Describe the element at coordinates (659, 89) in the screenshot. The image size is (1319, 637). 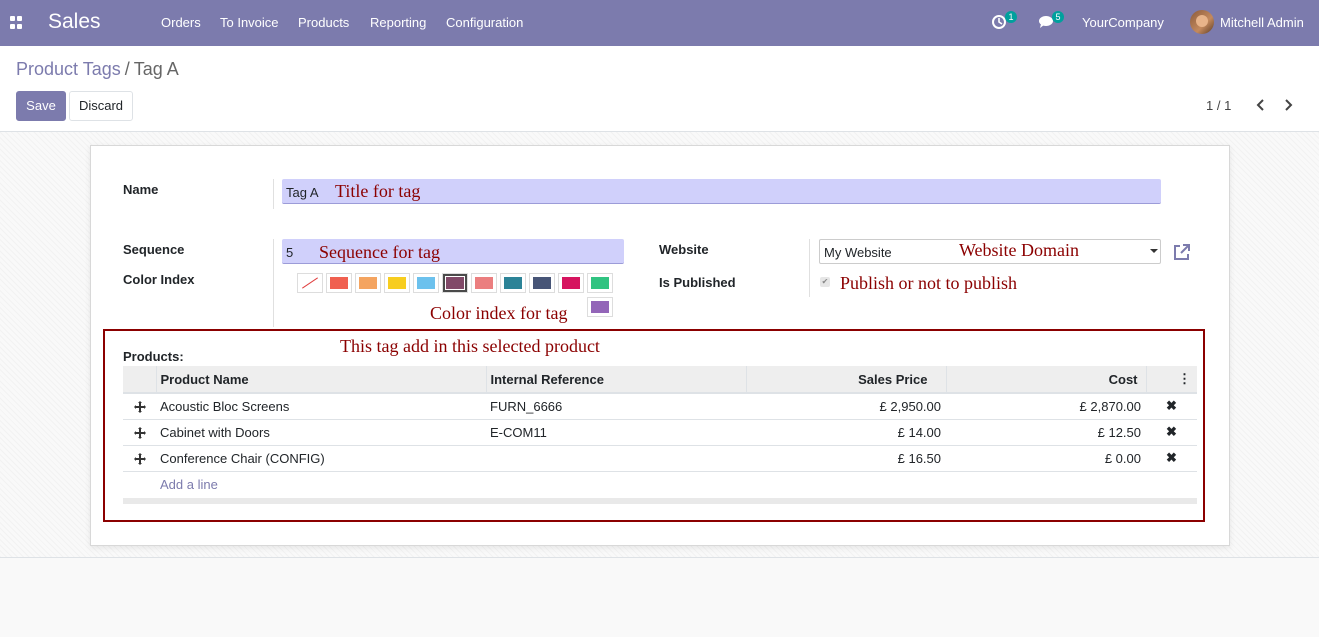
I see `control-panel: Product Tags / Tag A Save Discard 1 / 1` at that location.